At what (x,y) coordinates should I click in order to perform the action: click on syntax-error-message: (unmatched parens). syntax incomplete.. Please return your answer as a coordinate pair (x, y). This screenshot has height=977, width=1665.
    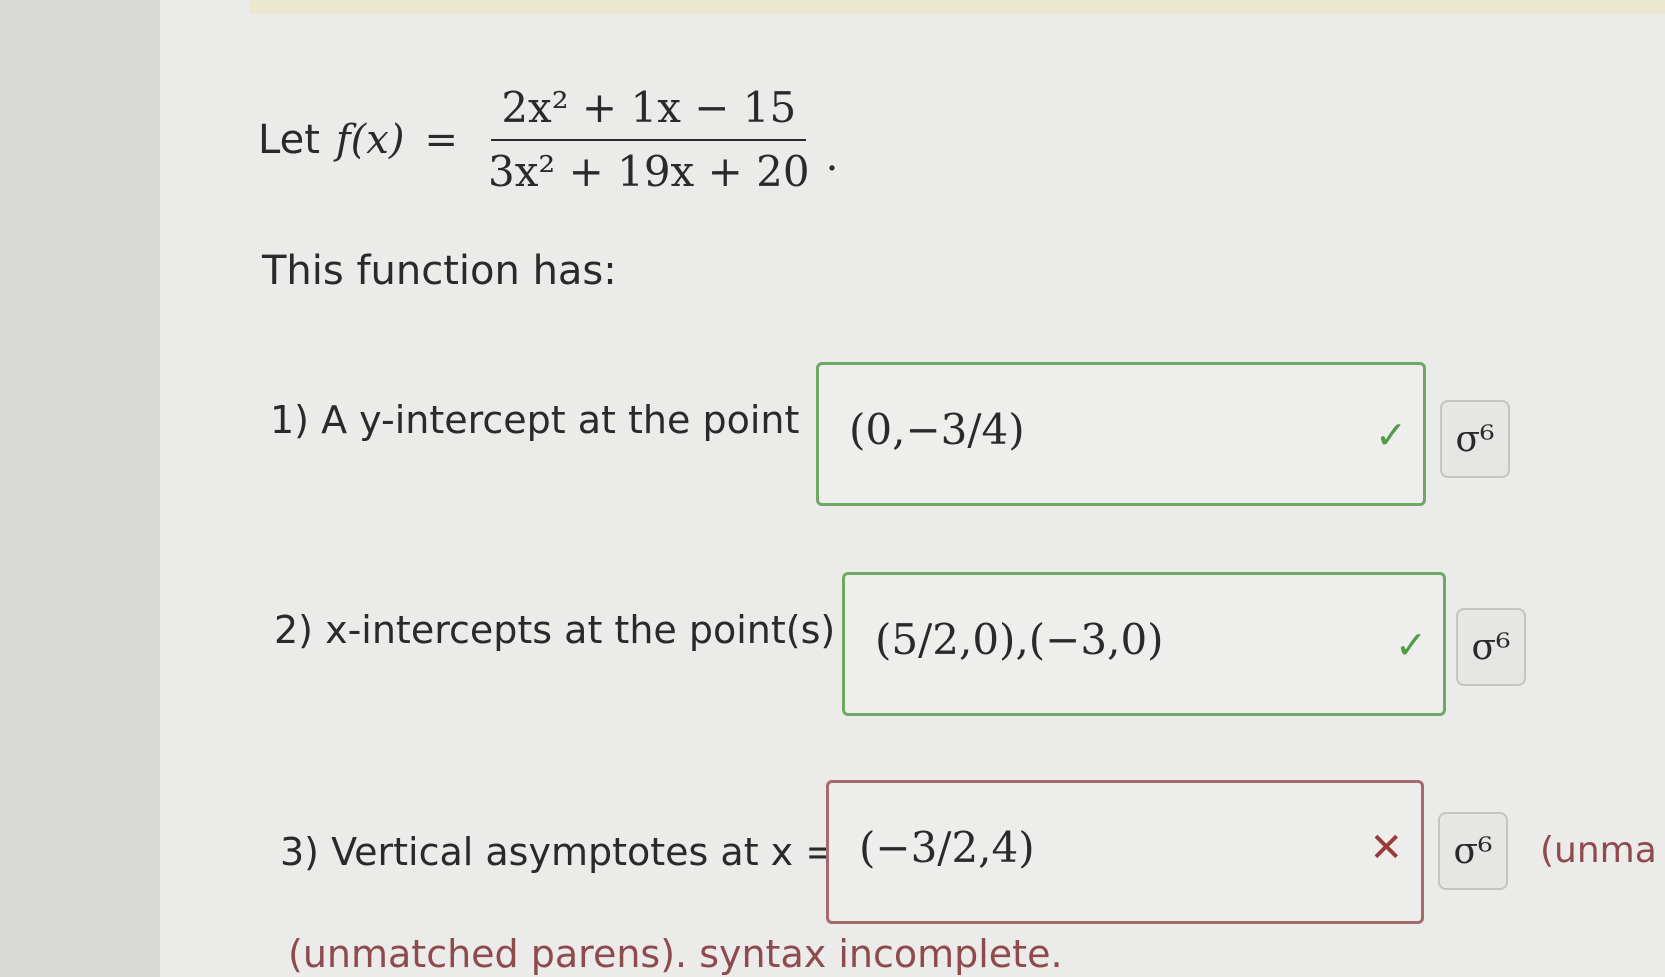
    Looking at the image, I should click on (675, 954).